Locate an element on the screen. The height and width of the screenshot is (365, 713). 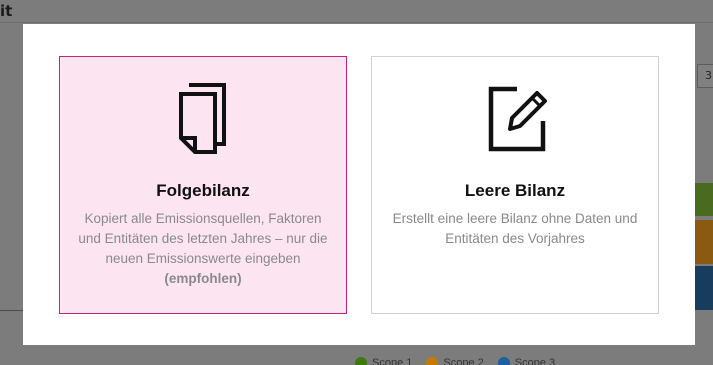
chart-legend: Scope 1 Scope 2 Scope 3 is located at coordinates (455, 361).